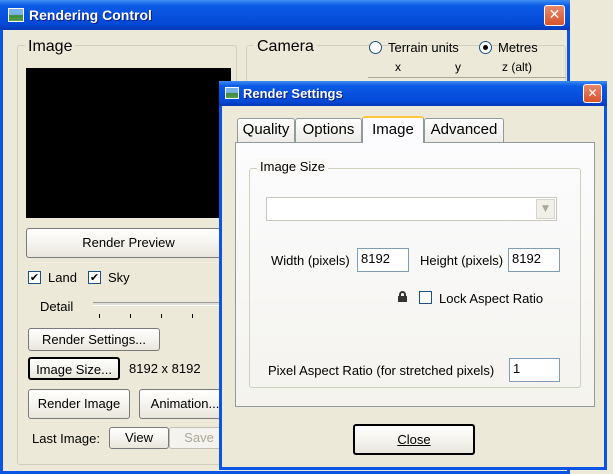 The height and width of the screenshot is (474, 613). Describe the element at coordinates (16, 15) in the screenshot. I see `app-icon` at that location.